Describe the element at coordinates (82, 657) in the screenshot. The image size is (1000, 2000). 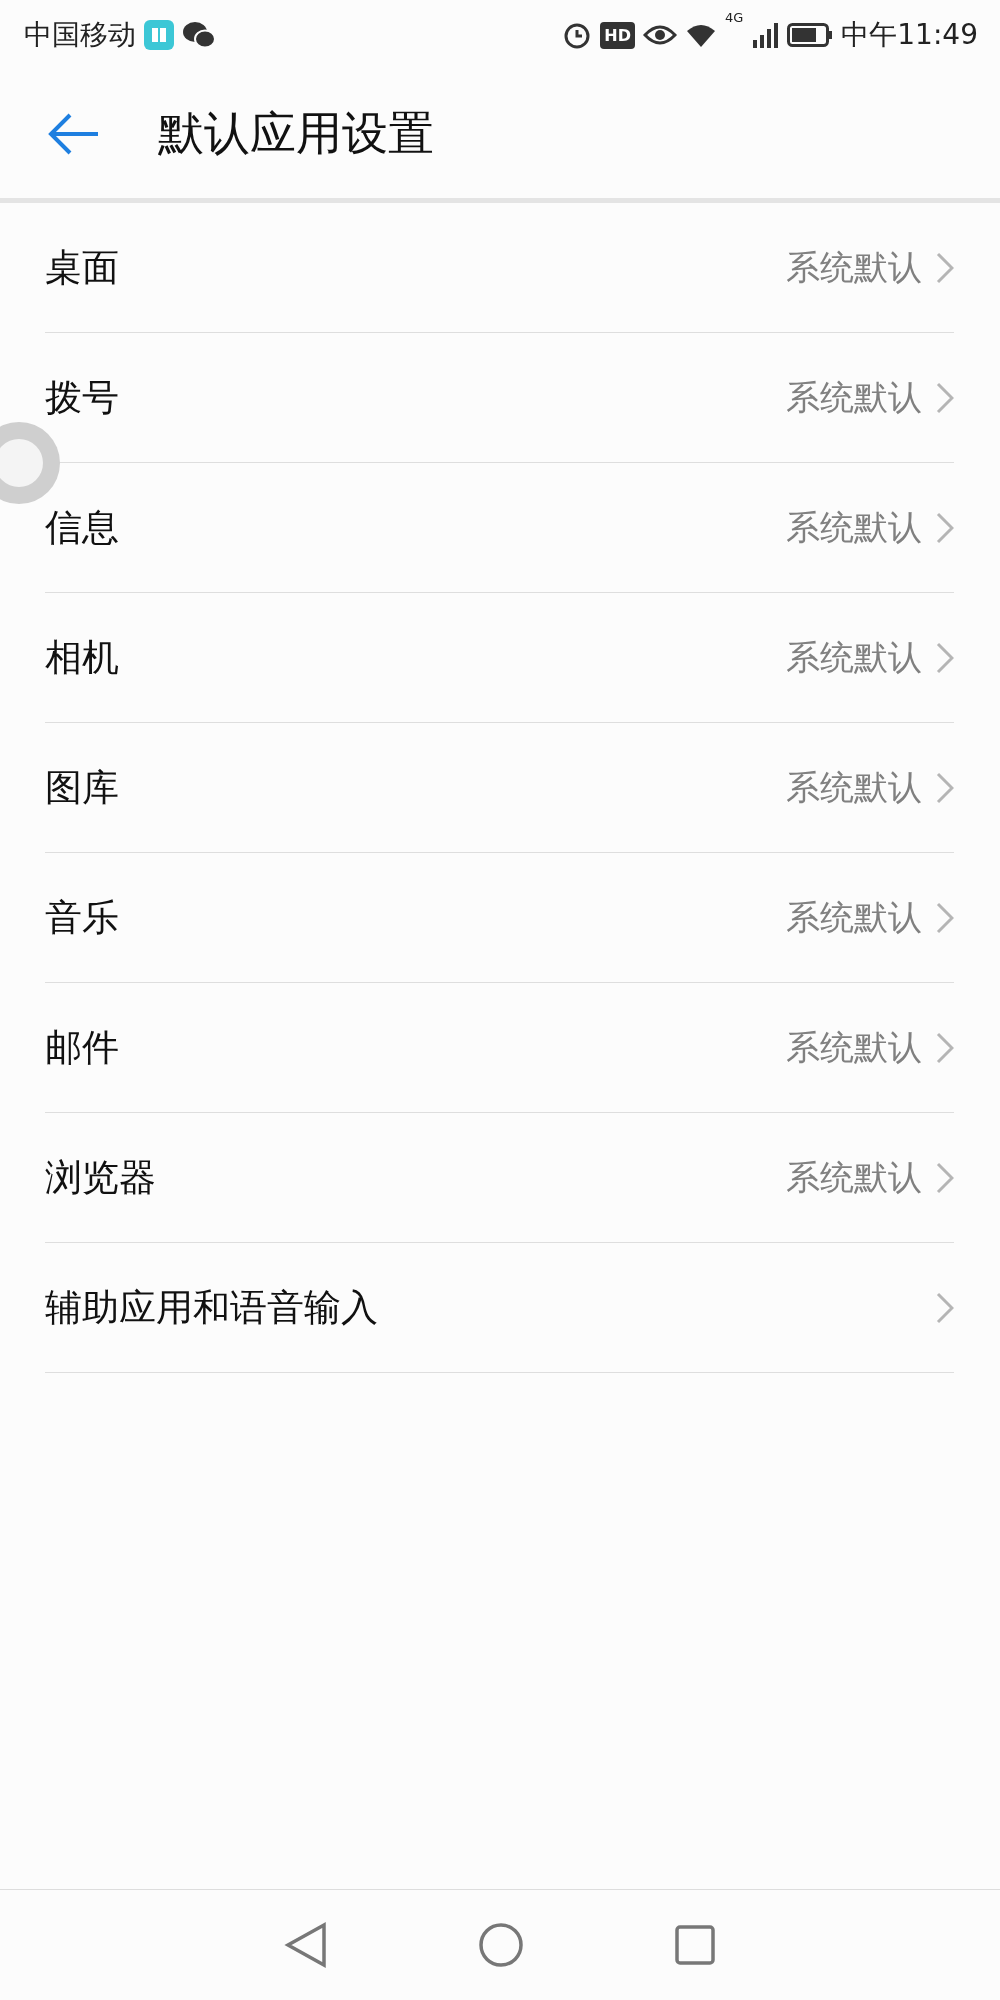
I see `row-label: 相机` at that location.